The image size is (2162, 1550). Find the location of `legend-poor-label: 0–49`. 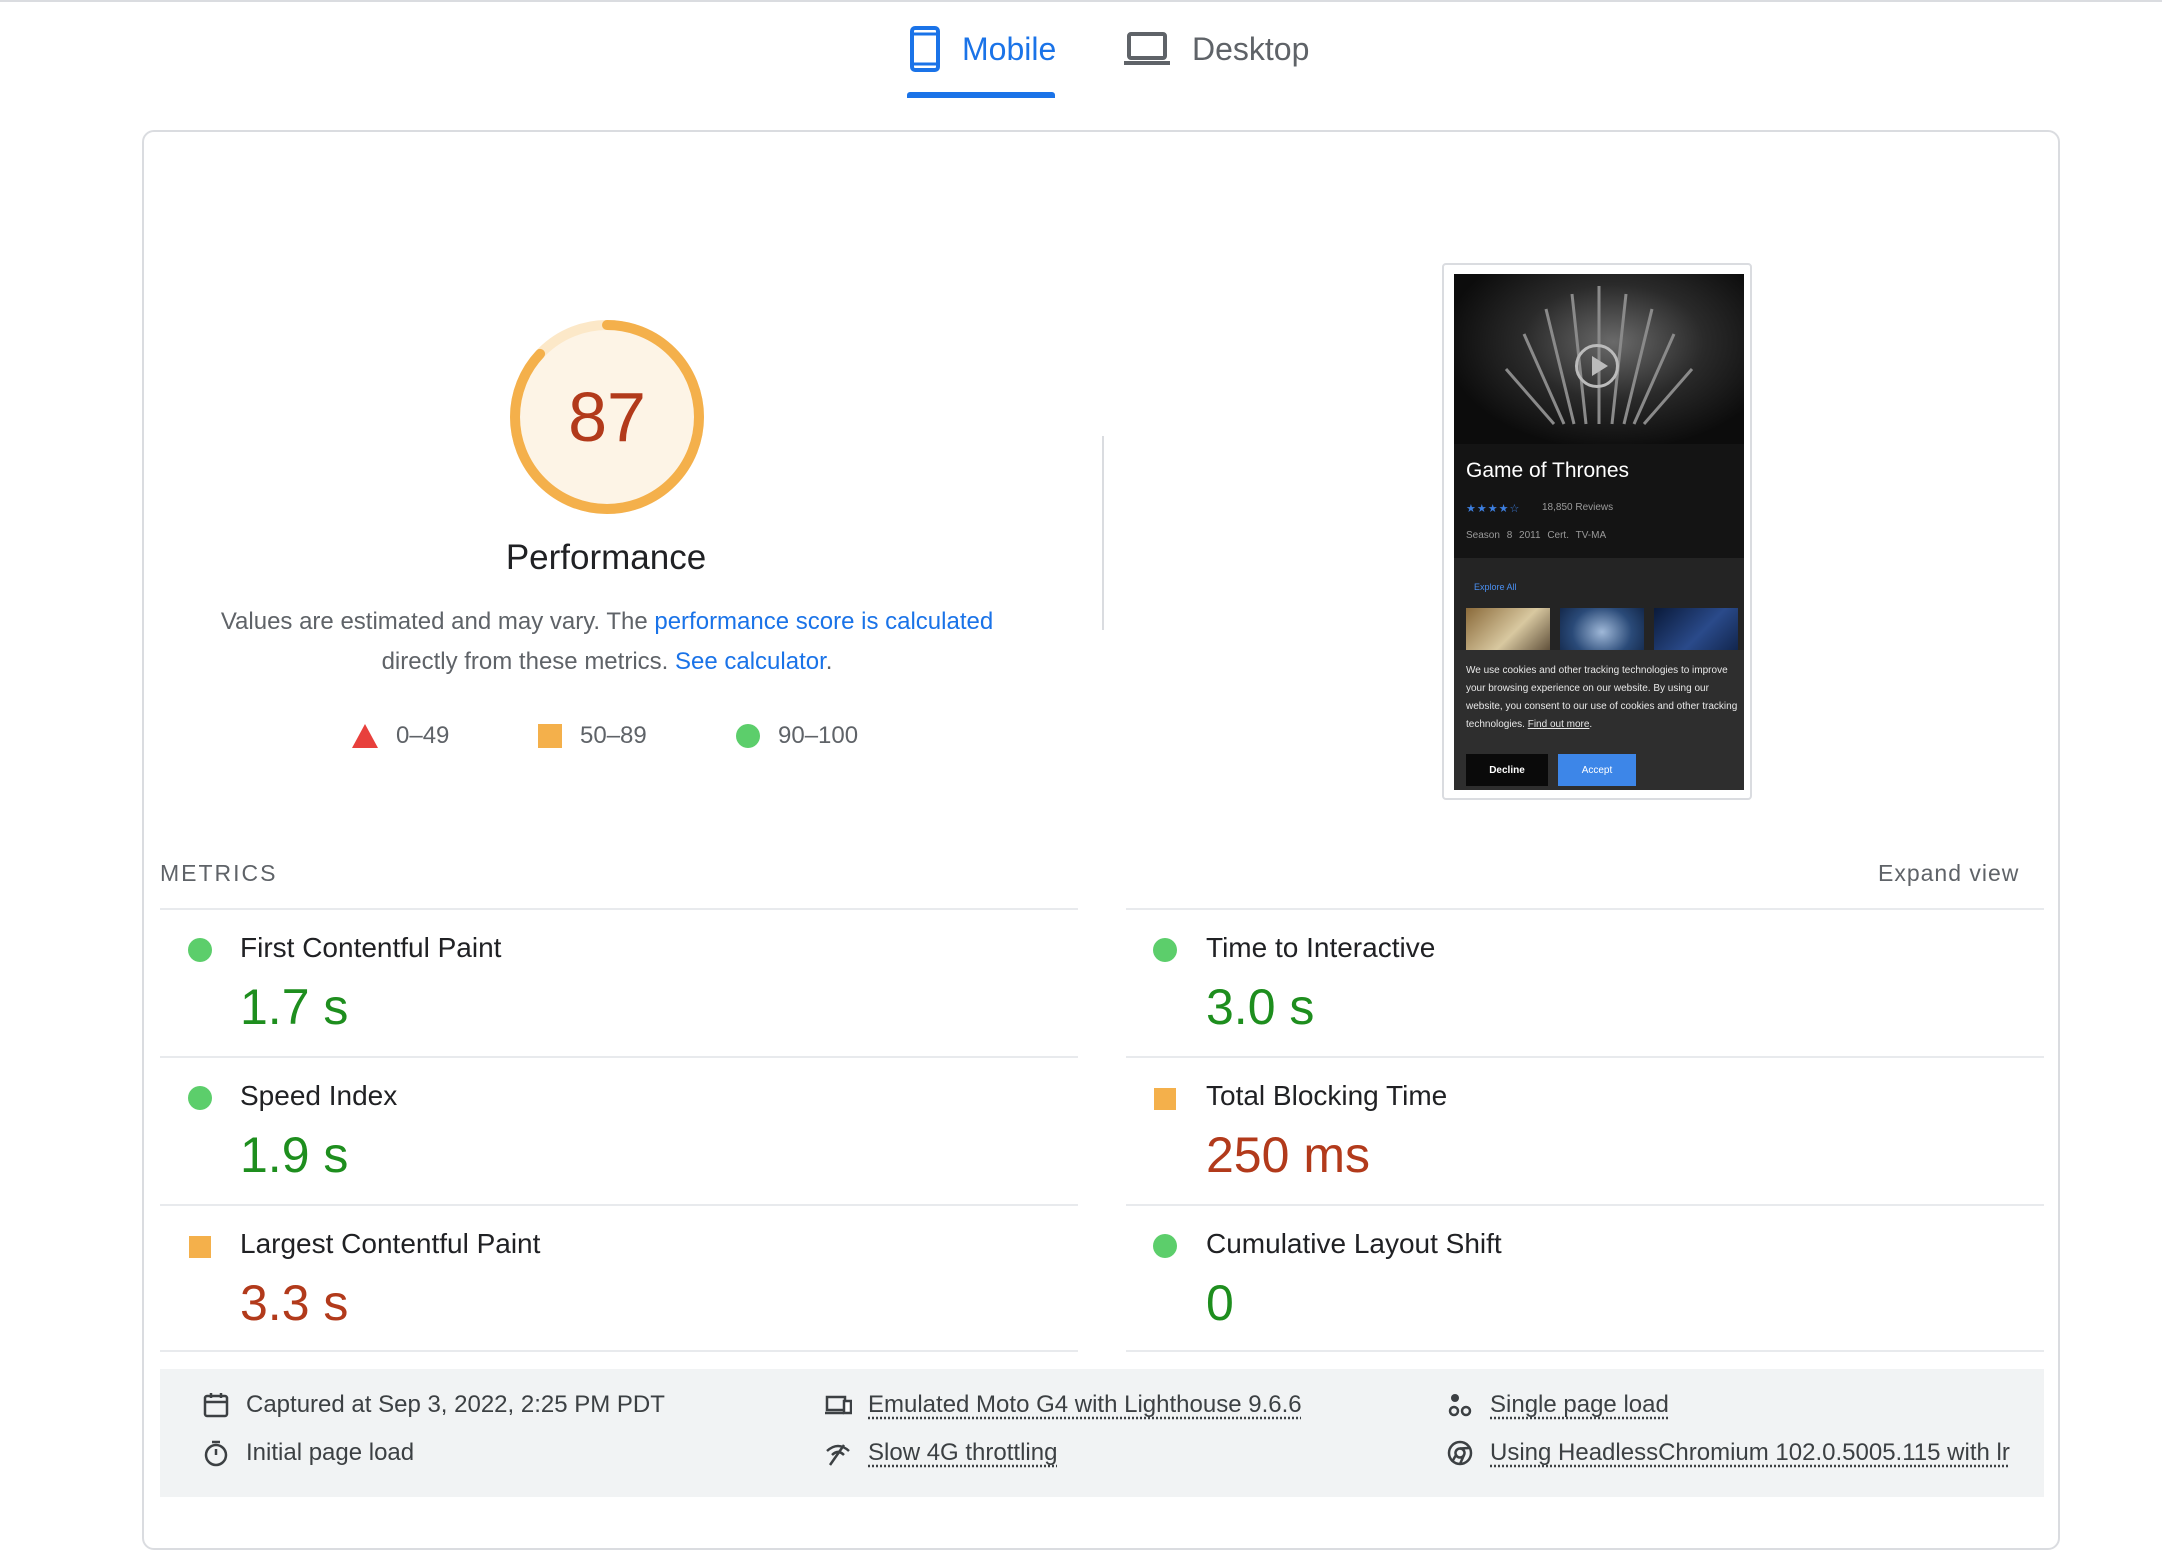

legend-poor-label: 0–49 is located at coordinates (423, 735).